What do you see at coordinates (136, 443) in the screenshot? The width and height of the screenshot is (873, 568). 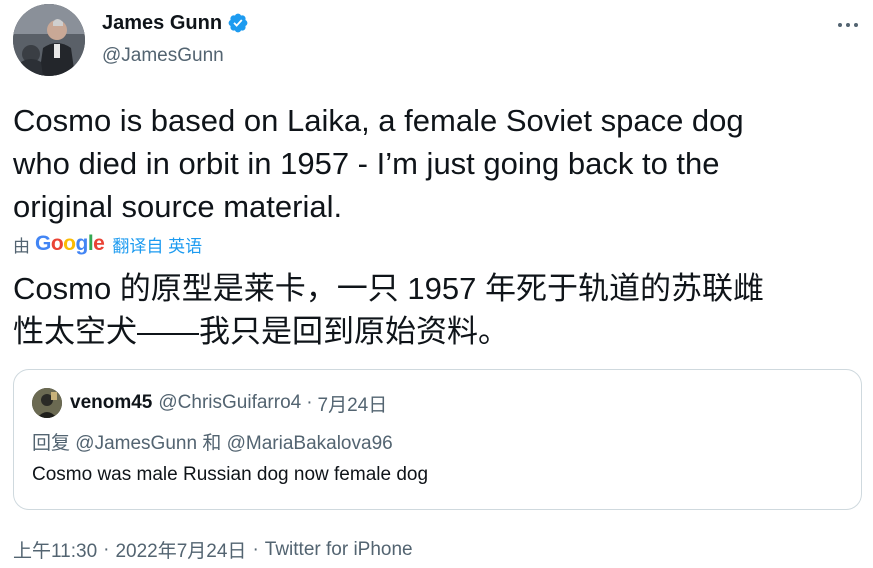 I see `reply-mention: @JamesGunn` at bounding box center [136, 443].